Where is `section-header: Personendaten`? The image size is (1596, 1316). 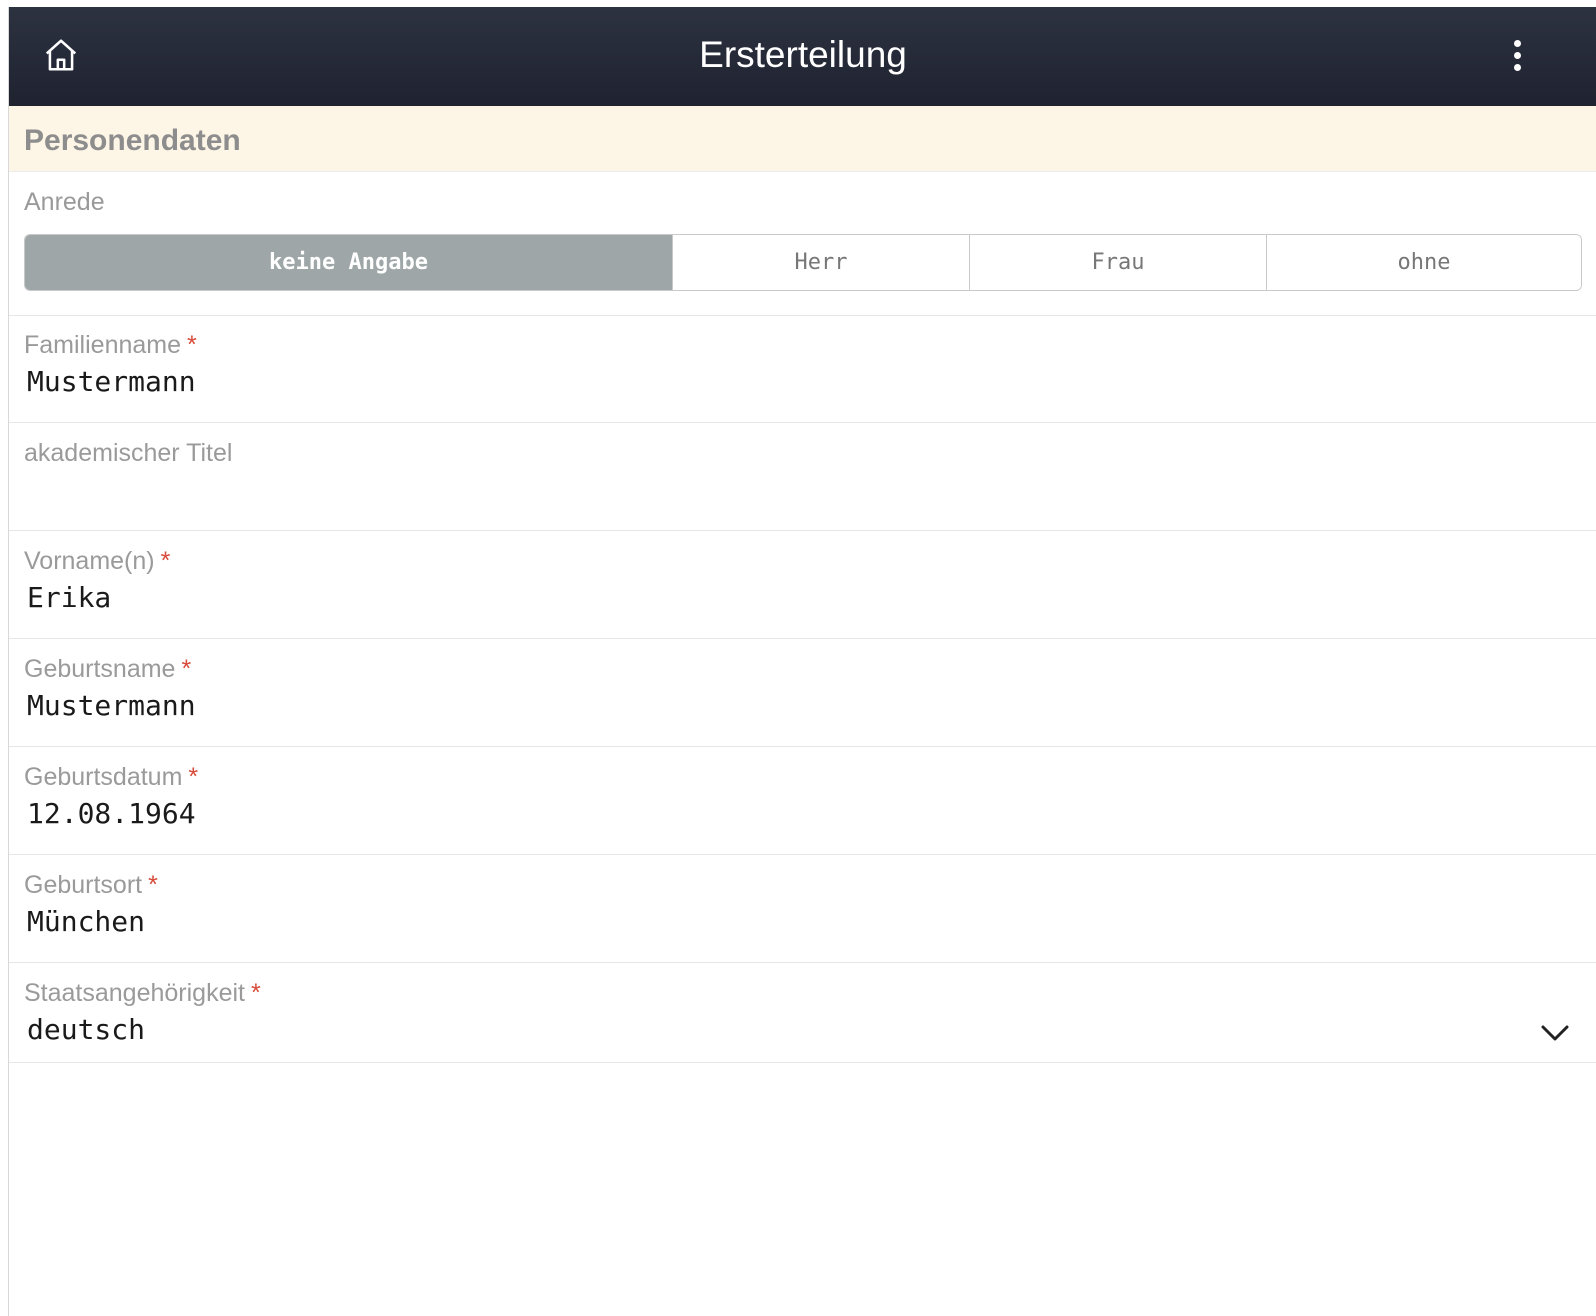
section-header: Personendaten is located at coordinates (802, 139).